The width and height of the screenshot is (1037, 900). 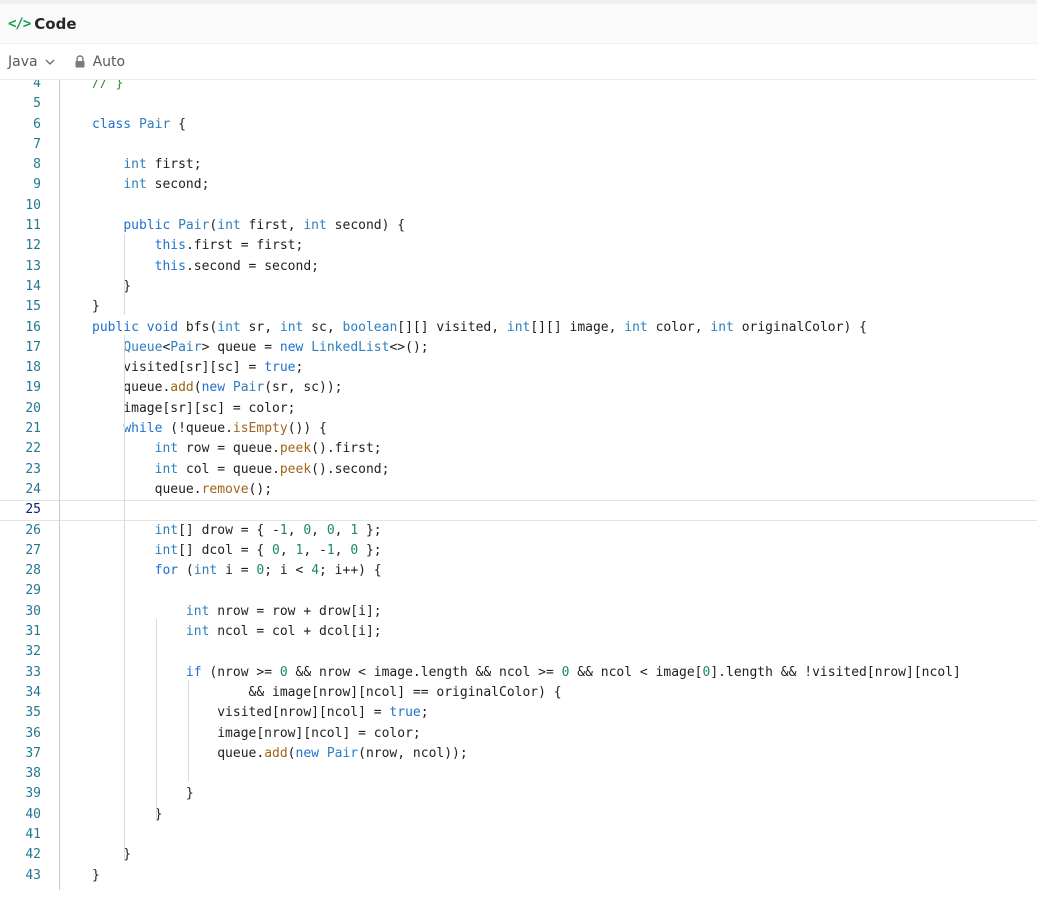 I want to click on line-number: 26, so click(x=33, y=530).